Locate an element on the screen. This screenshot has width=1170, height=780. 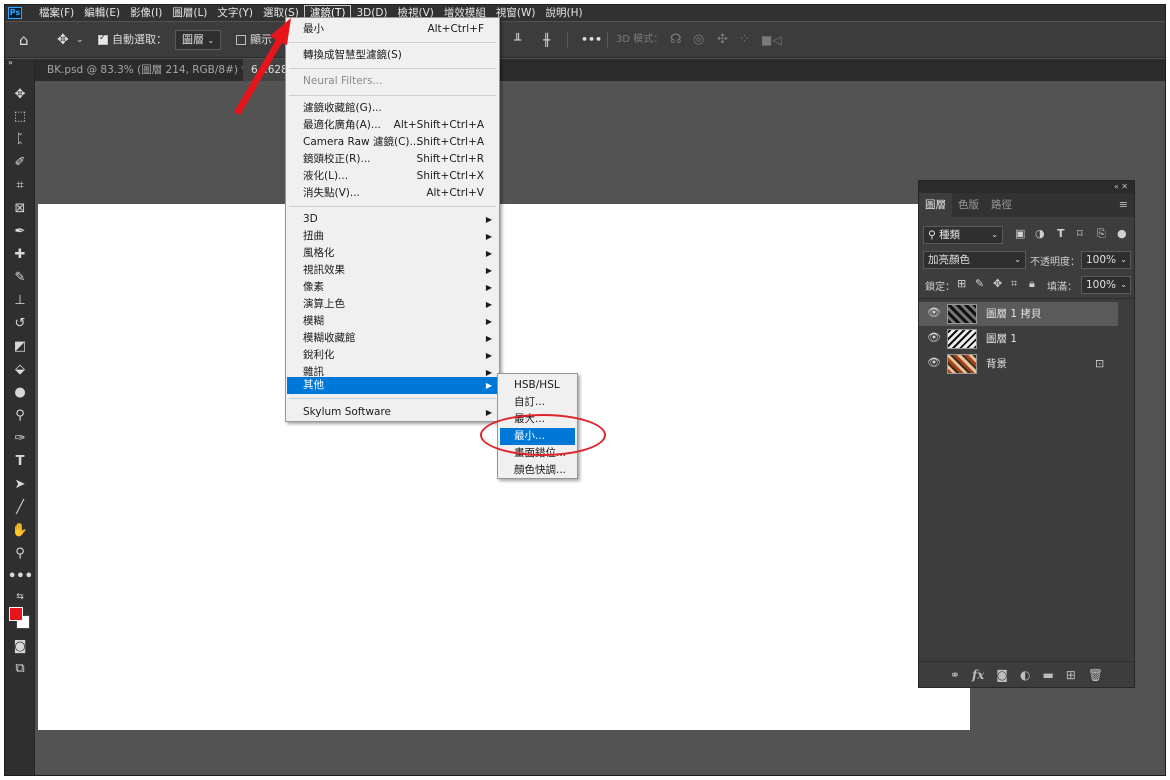
auto-select-target-dropdown: 圖層 ⌄ is located at coordinates (198, 40).